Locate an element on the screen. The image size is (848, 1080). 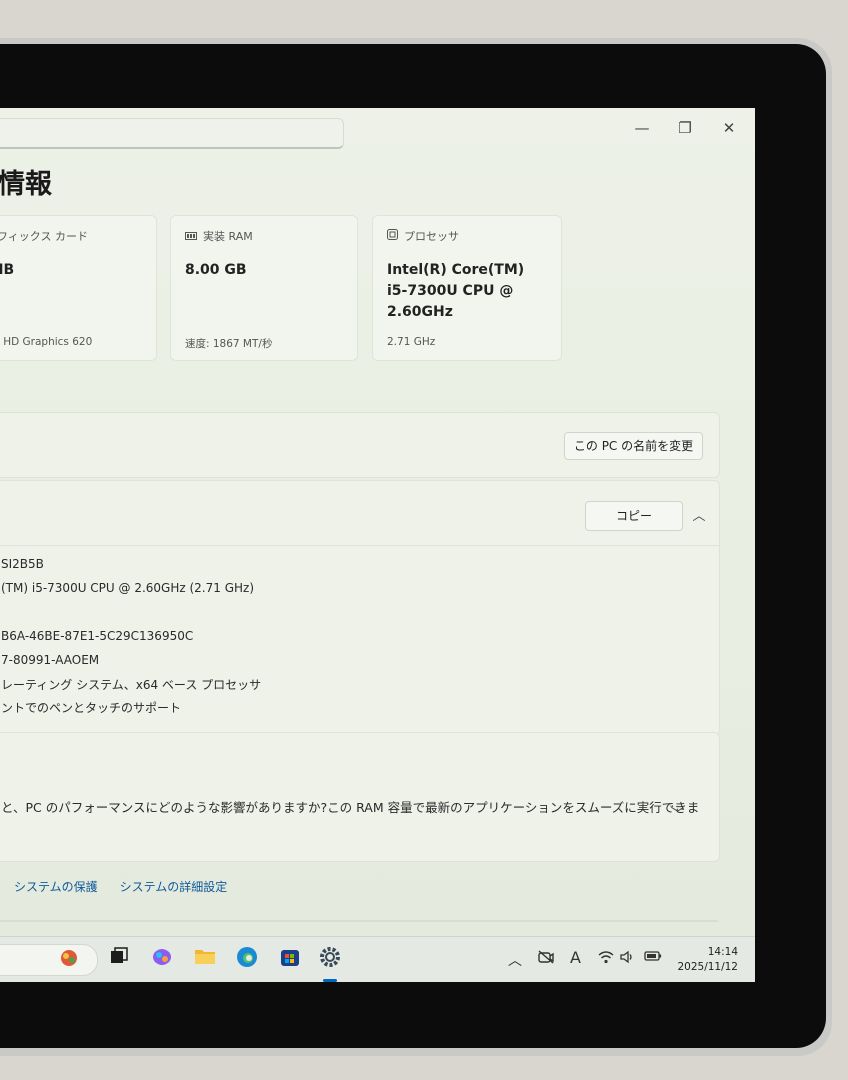
active-app-indicator is located at coordinates (330, 980).